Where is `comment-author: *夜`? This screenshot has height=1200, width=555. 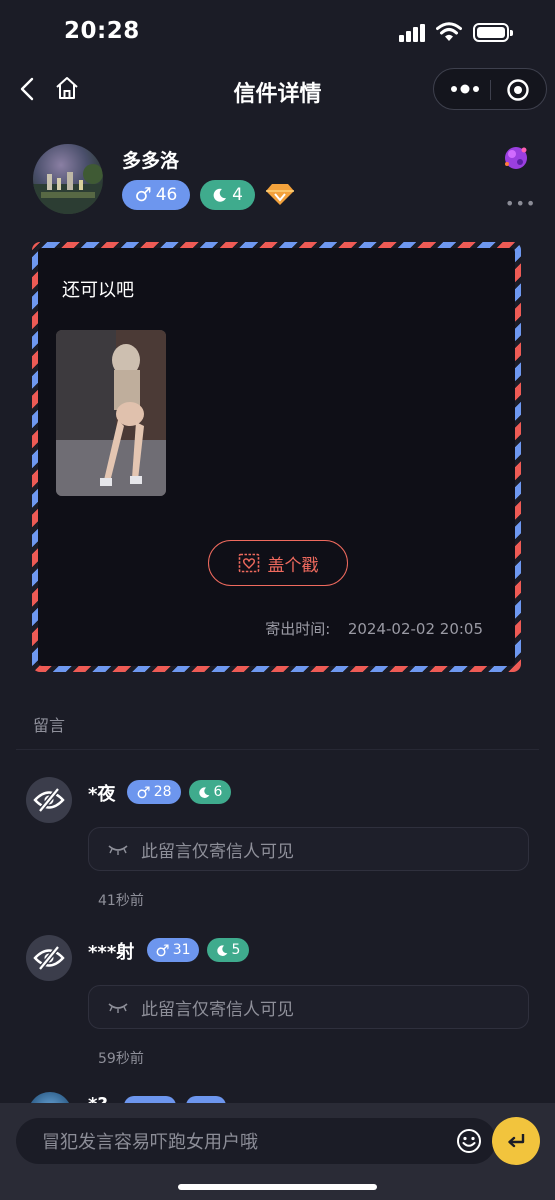 comment-author: *夜 is located at coordinates (102, 794).